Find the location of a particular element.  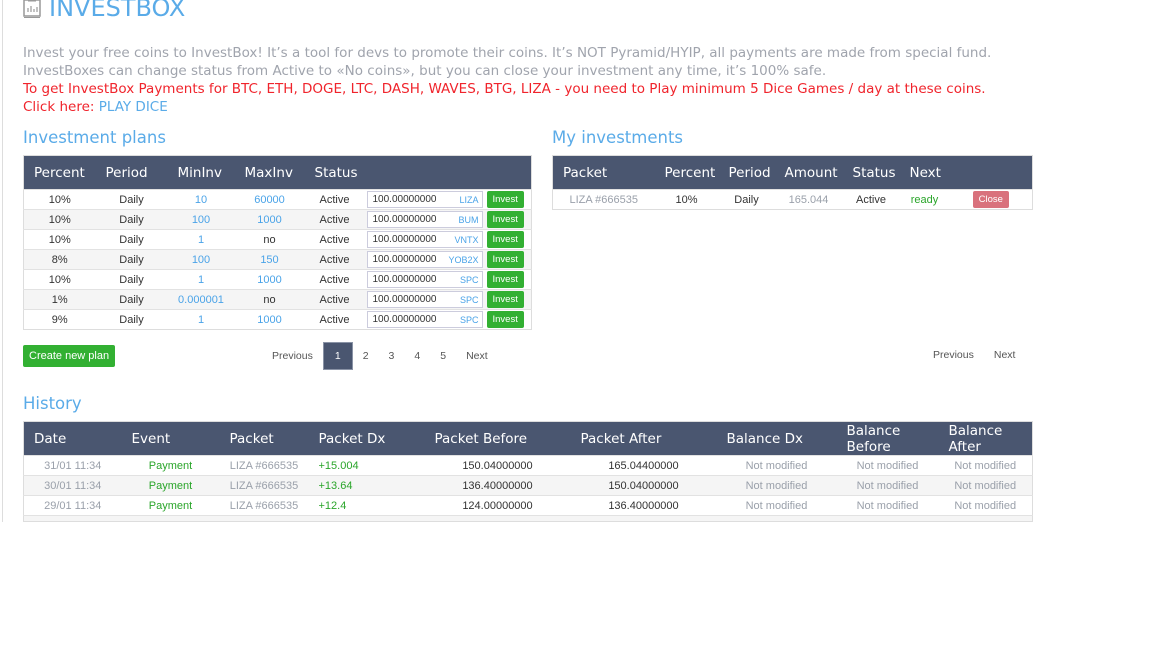

investment-amount: 165.044 is located at coordinates (808, 199).